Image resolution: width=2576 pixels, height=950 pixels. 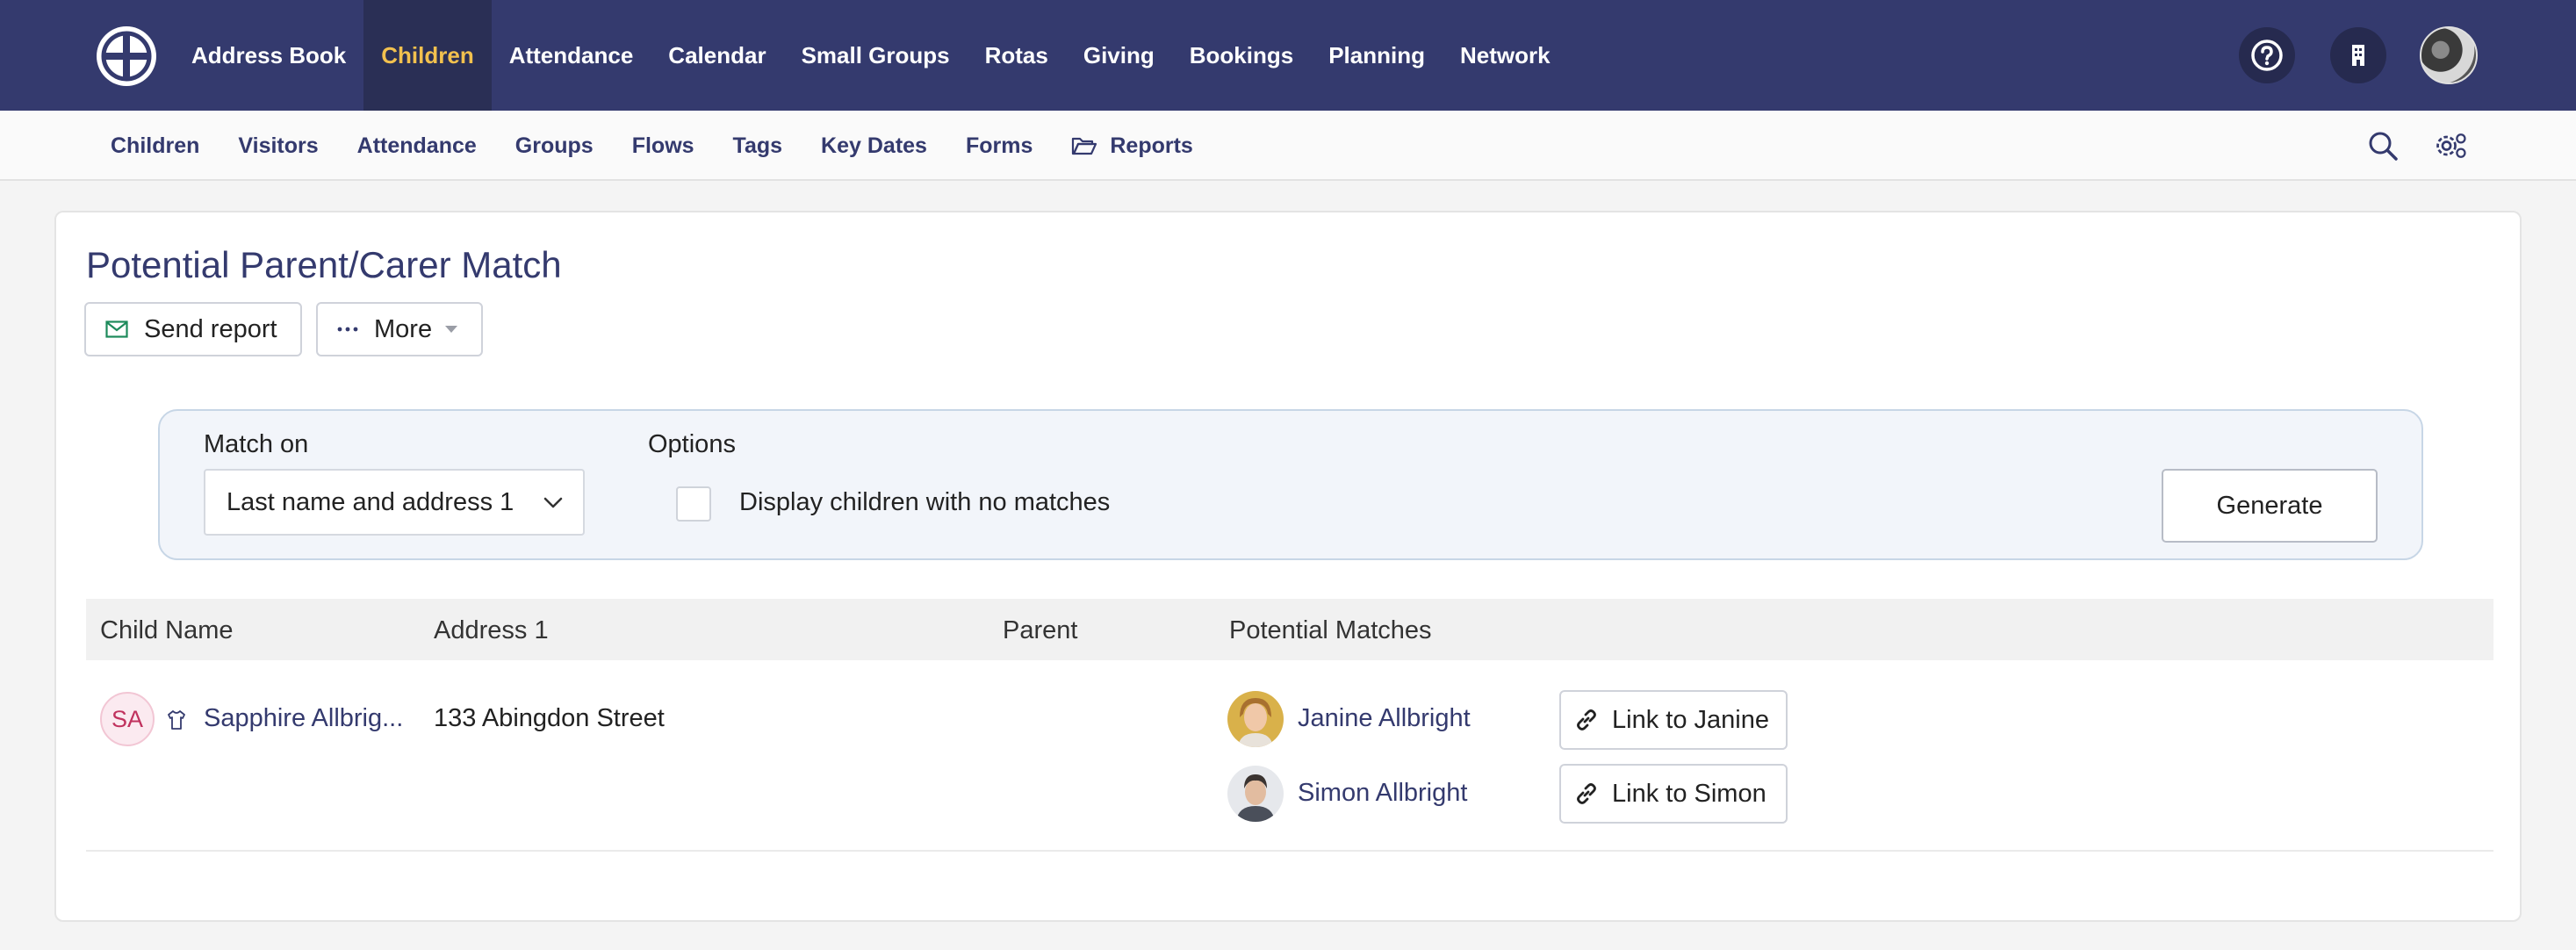 I want to click on options-label: Options, so click(x=692, y=444).